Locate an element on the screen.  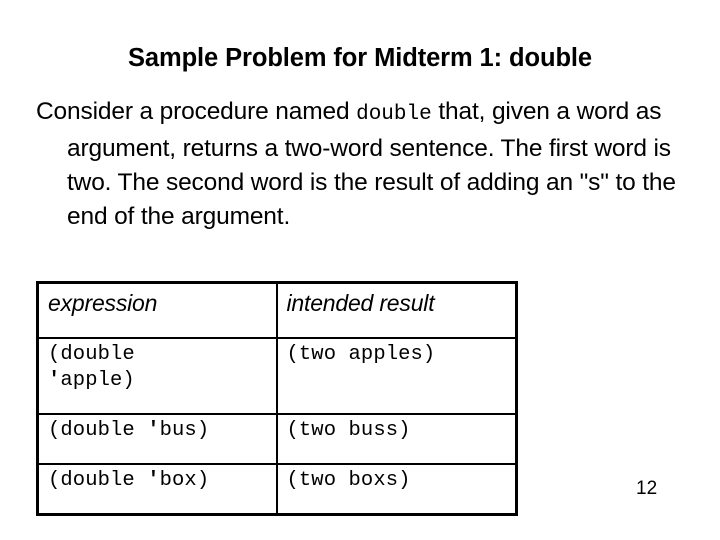
column-header-expression: expression is located at coordinates (157, 310).